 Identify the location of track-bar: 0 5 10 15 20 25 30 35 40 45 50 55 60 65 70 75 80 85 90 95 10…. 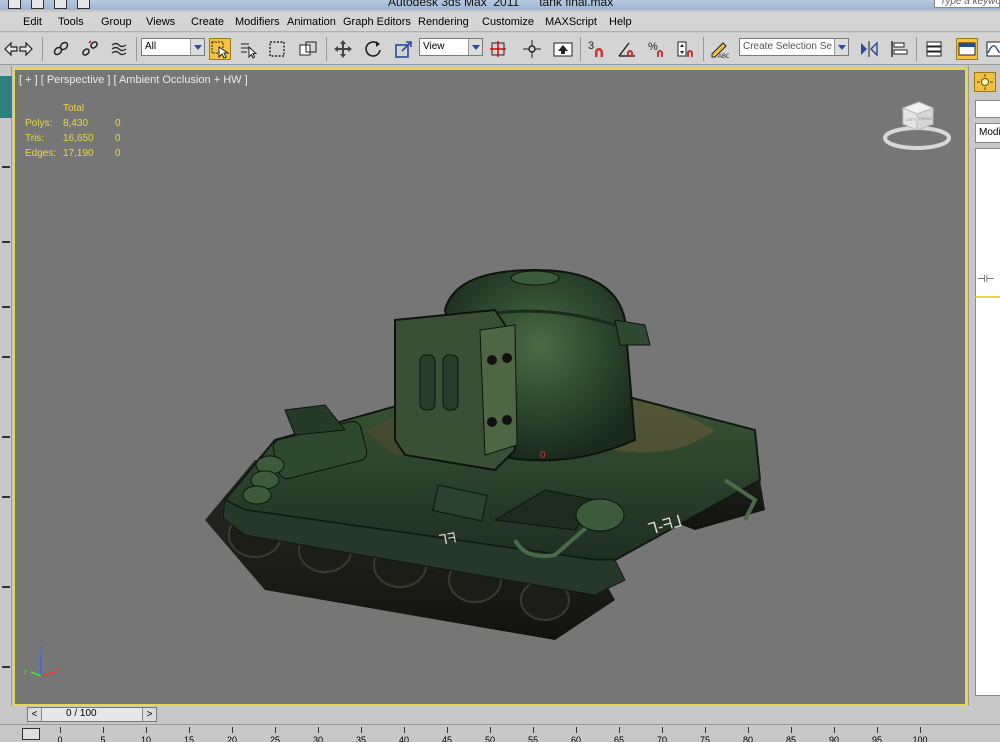
(500, 733).